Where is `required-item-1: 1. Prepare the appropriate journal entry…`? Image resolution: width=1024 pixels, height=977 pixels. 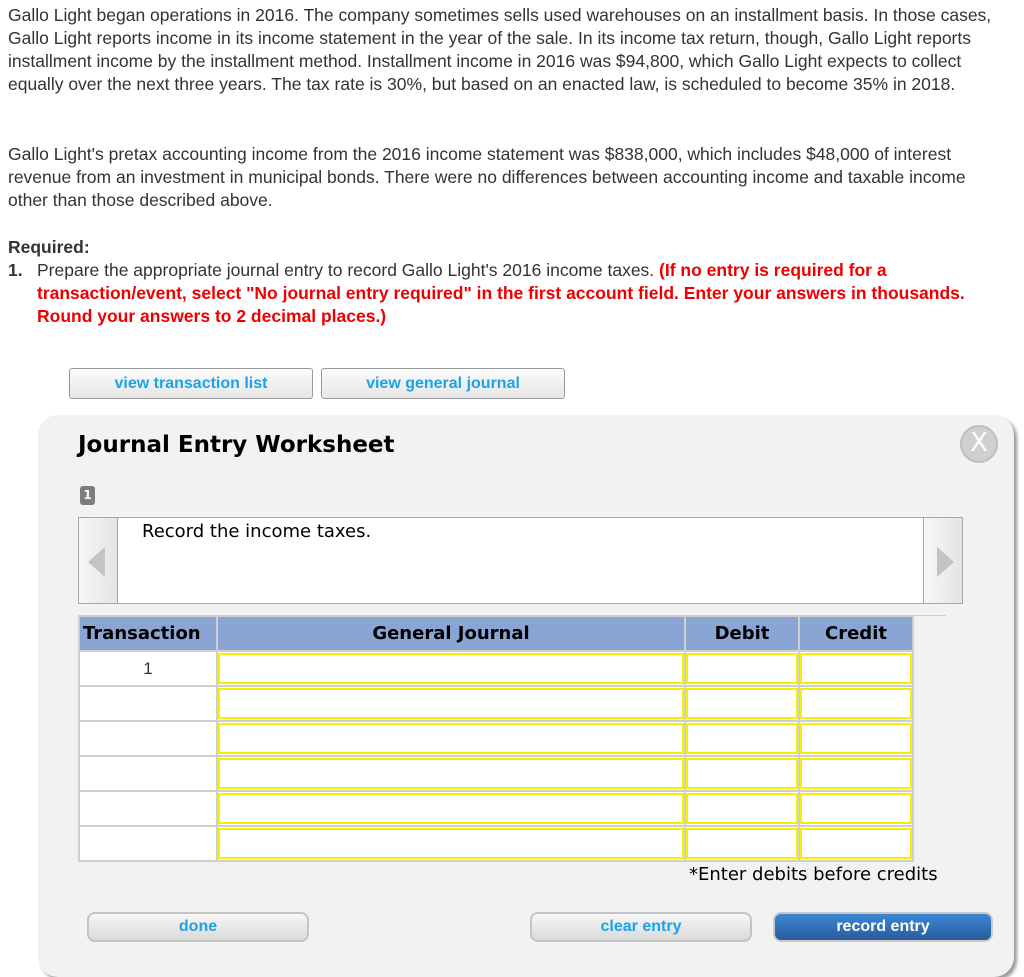 required-item-1: 1. Prepare the appropriate journal entry… is located at coordinates (508, 293).